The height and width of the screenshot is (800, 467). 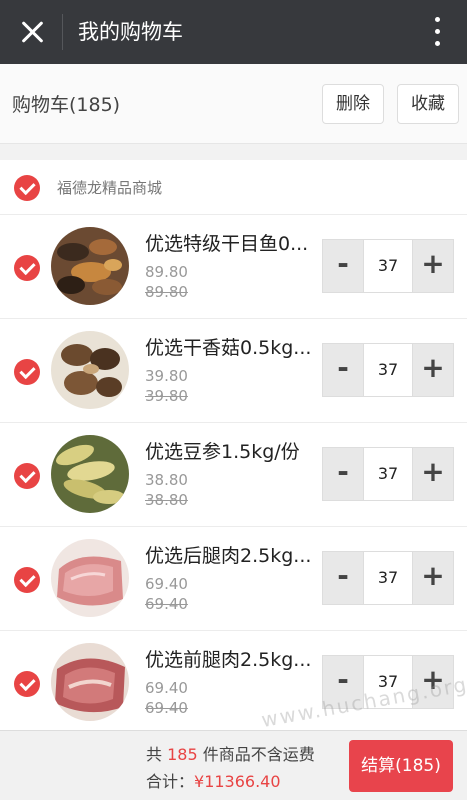 What do you see at coordinates (166, 500) in the screenshot?
I see `product-original-price: 38.80` at bounding box center [166, 500].